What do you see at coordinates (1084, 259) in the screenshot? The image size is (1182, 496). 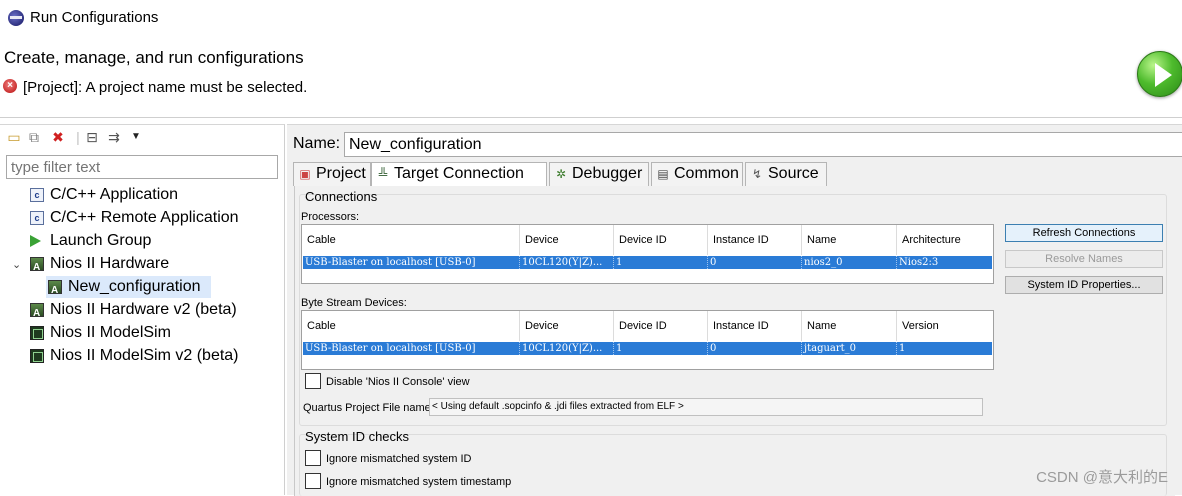 I see `resolve-names-button: Resolve Names` at bounding box center [1084, 259].